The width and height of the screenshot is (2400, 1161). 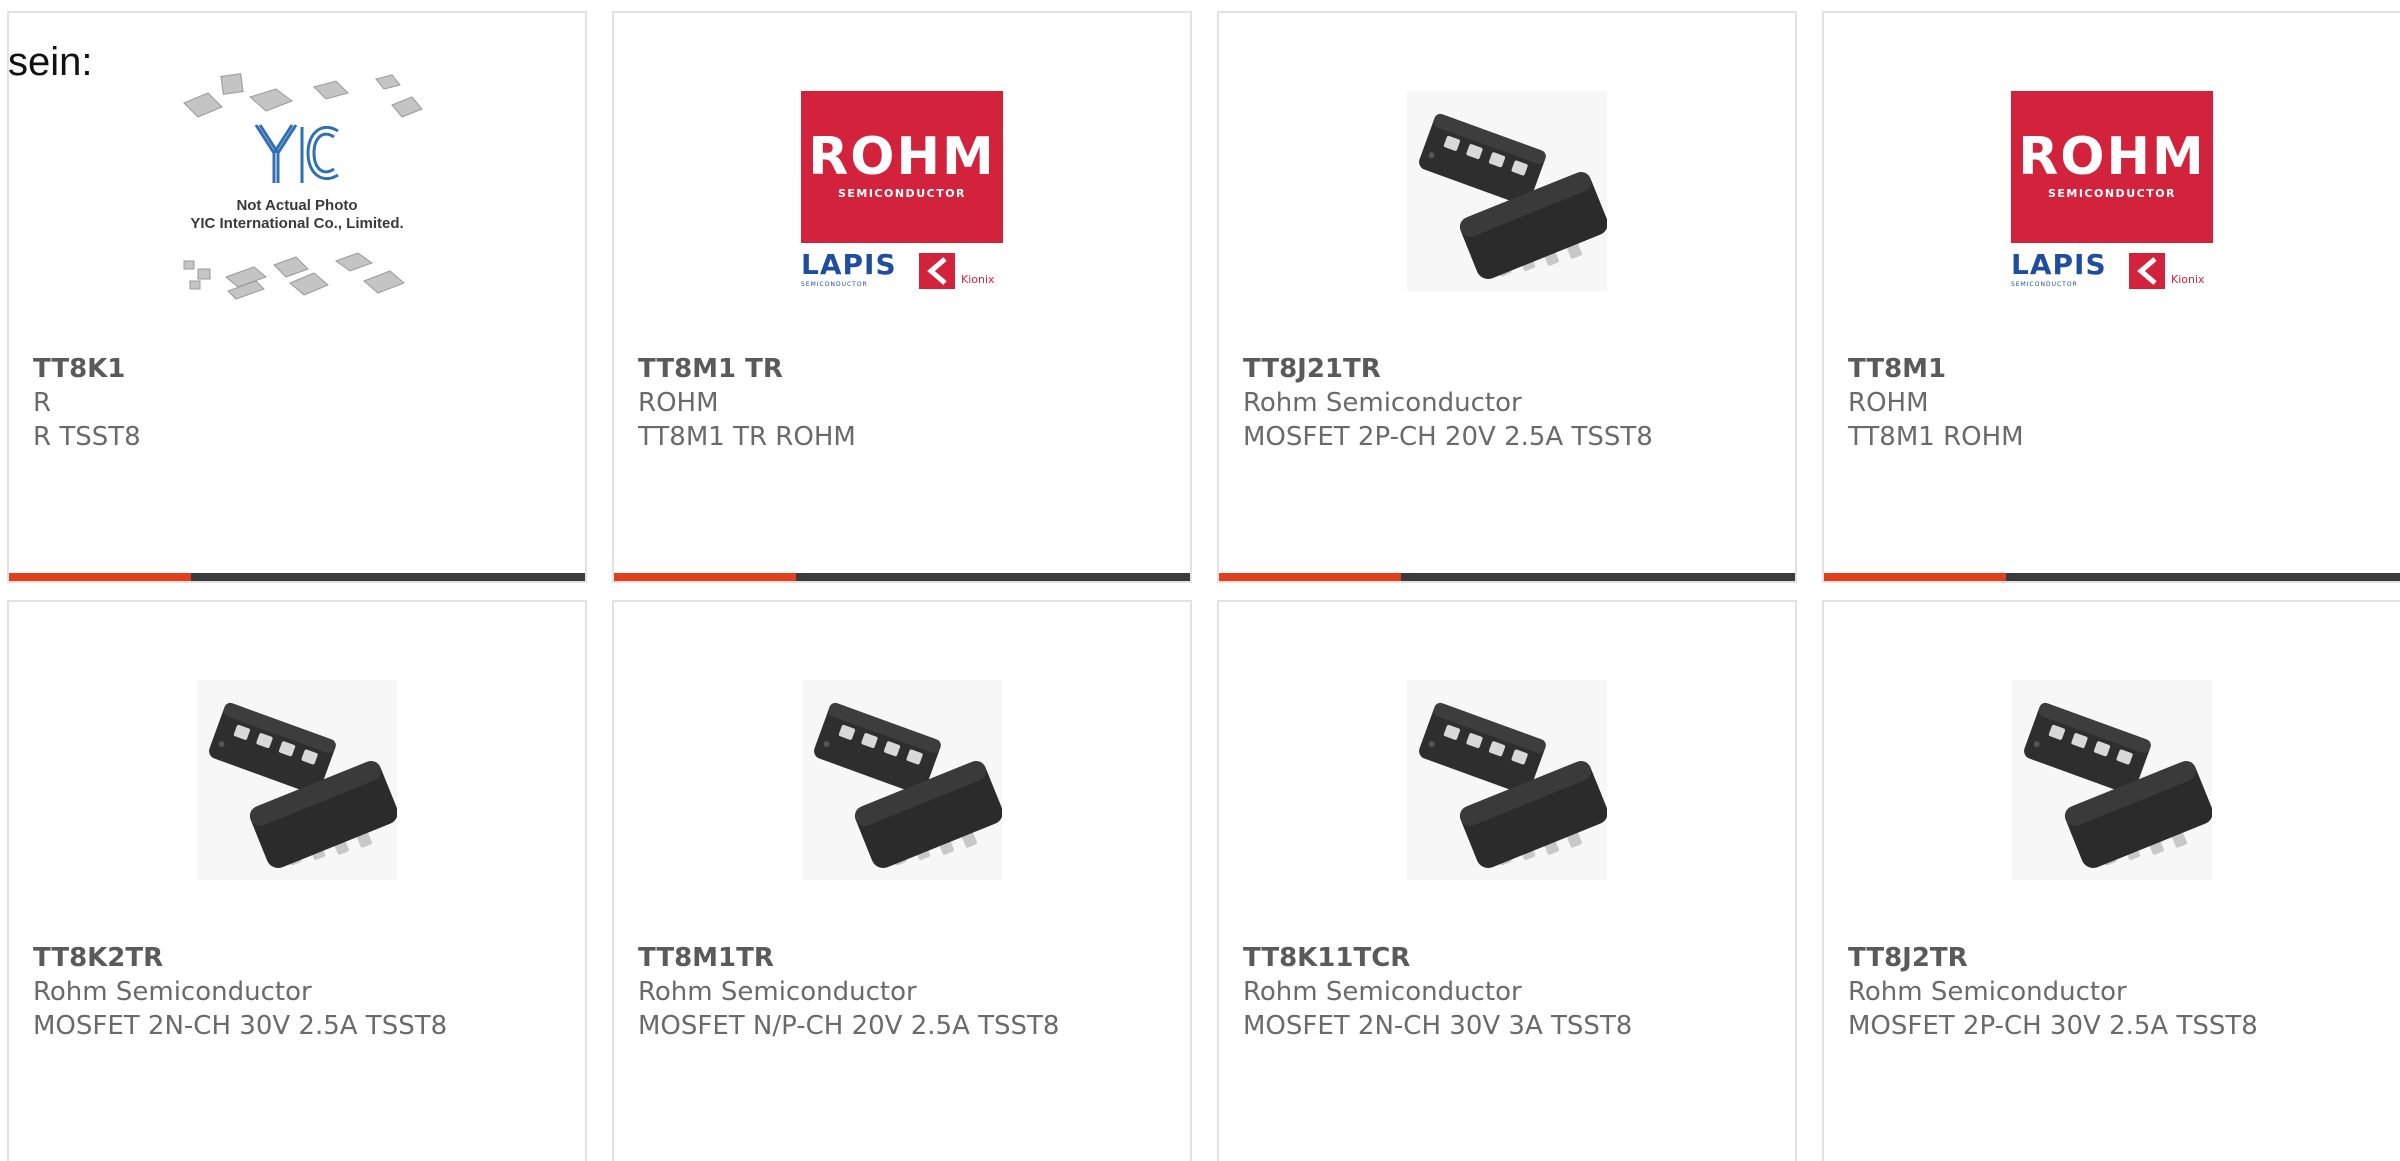 I want to click on part-number: TT8M1, so click(x=2119, y=369).